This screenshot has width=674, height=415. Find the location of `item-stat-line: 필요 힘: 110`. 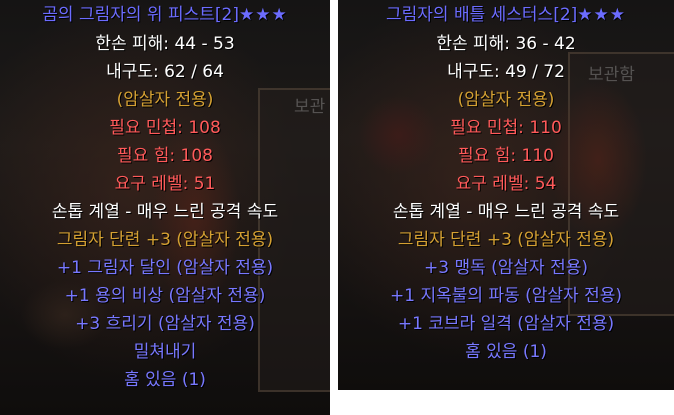

item-stat-line: 필요 힘: 110 is located at coordinates (506, 156).